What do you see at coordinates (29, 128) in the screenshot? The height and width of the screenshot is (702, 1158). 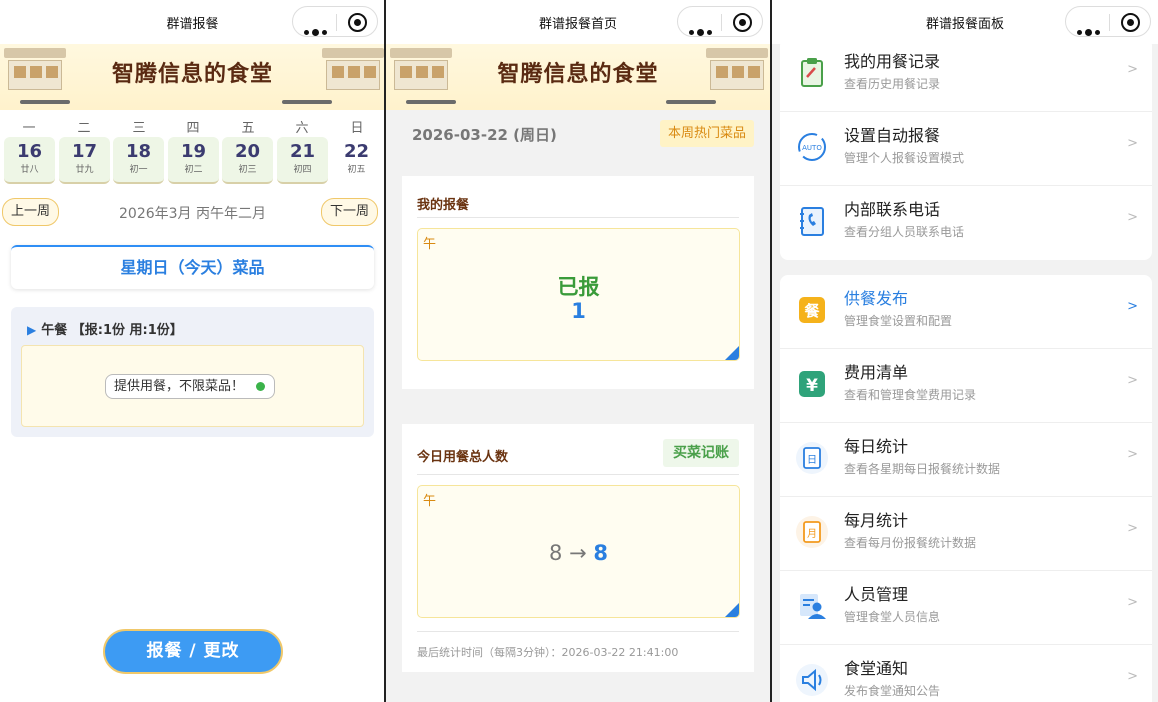 I see `weekday-label: 一` at bounding box center [29, 128].